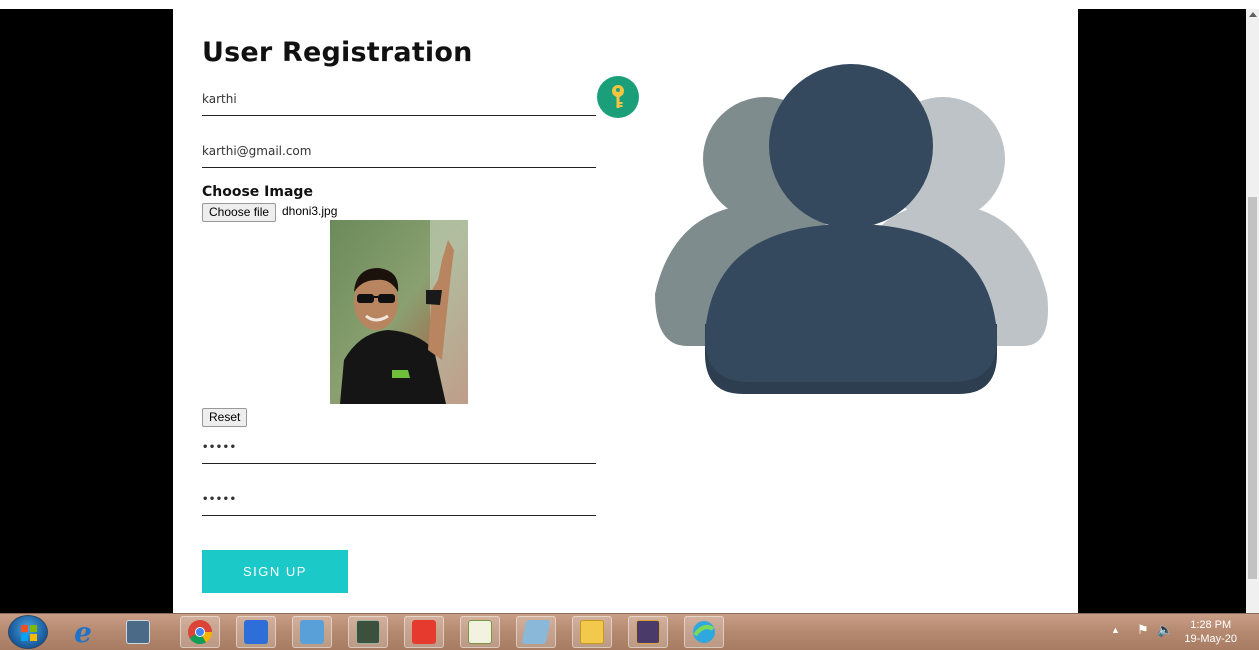 This screenshot has height=650, width=1259. I want to click on windows-logo-icon, so click(29, 633).